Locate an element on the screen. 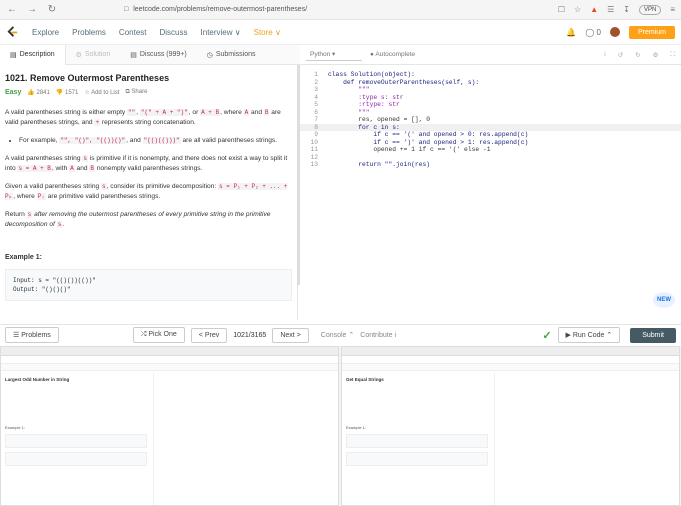 The width and height of the screenshot is (681, 506). text: represents string concatenation. is located at coordinates (148, 122).